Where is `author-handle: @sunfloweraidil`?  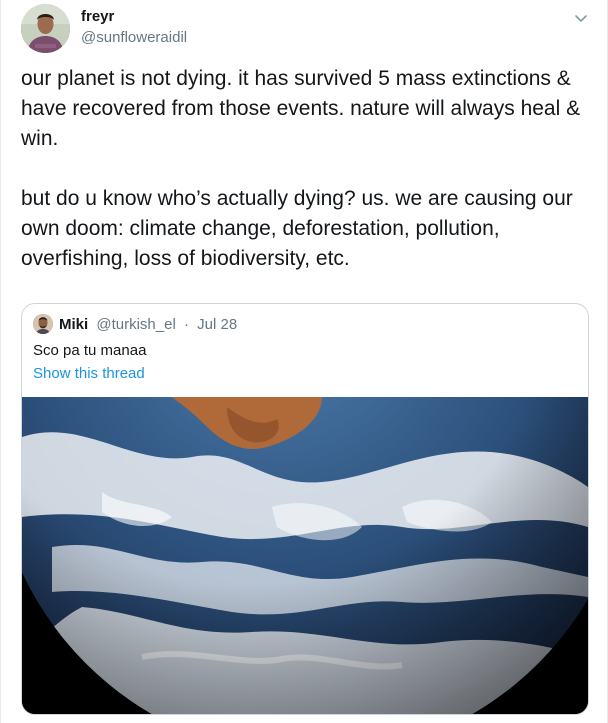 author-handle: @sunfloweraidil is located at coordinates (134, 37).